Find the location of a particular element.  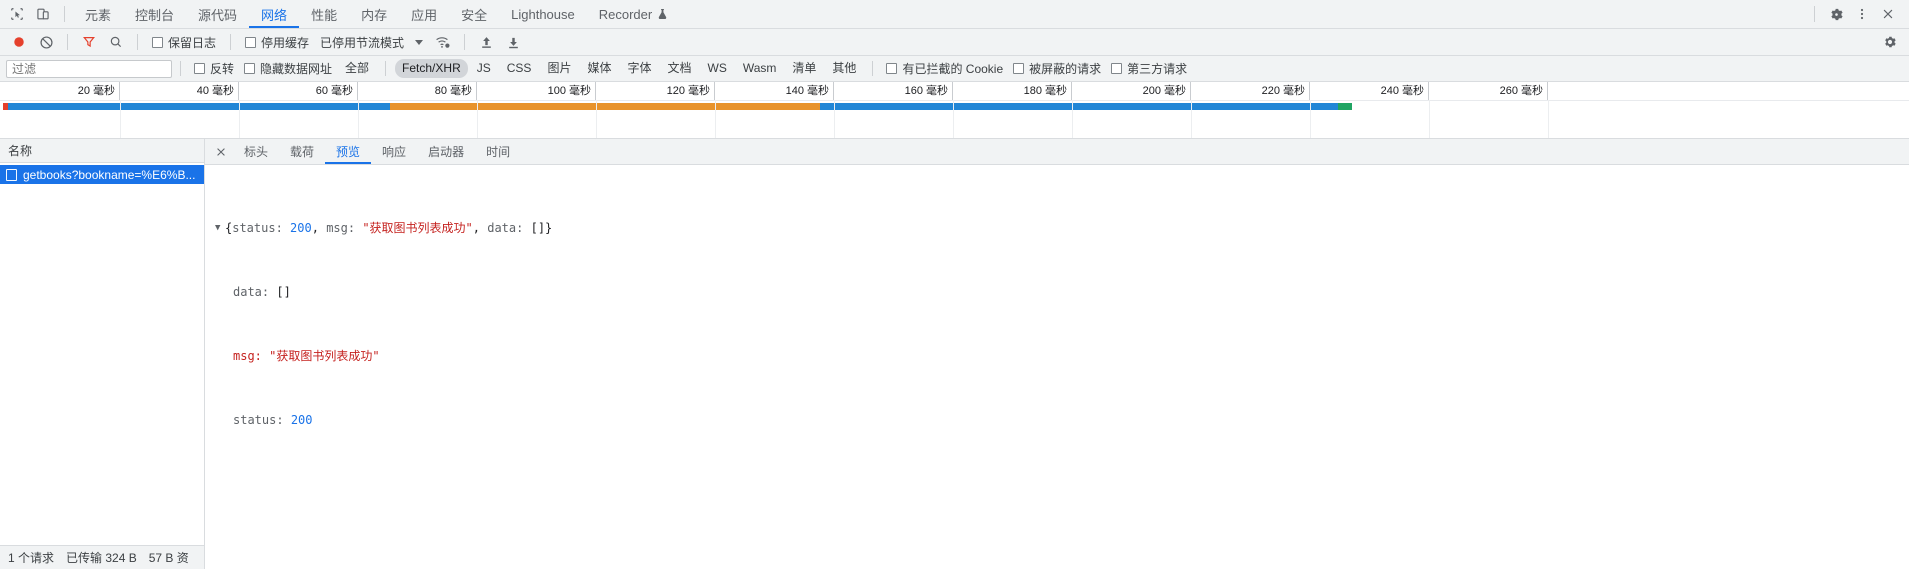

tab-label: Lighthouse is located at coordinates (543, 14).